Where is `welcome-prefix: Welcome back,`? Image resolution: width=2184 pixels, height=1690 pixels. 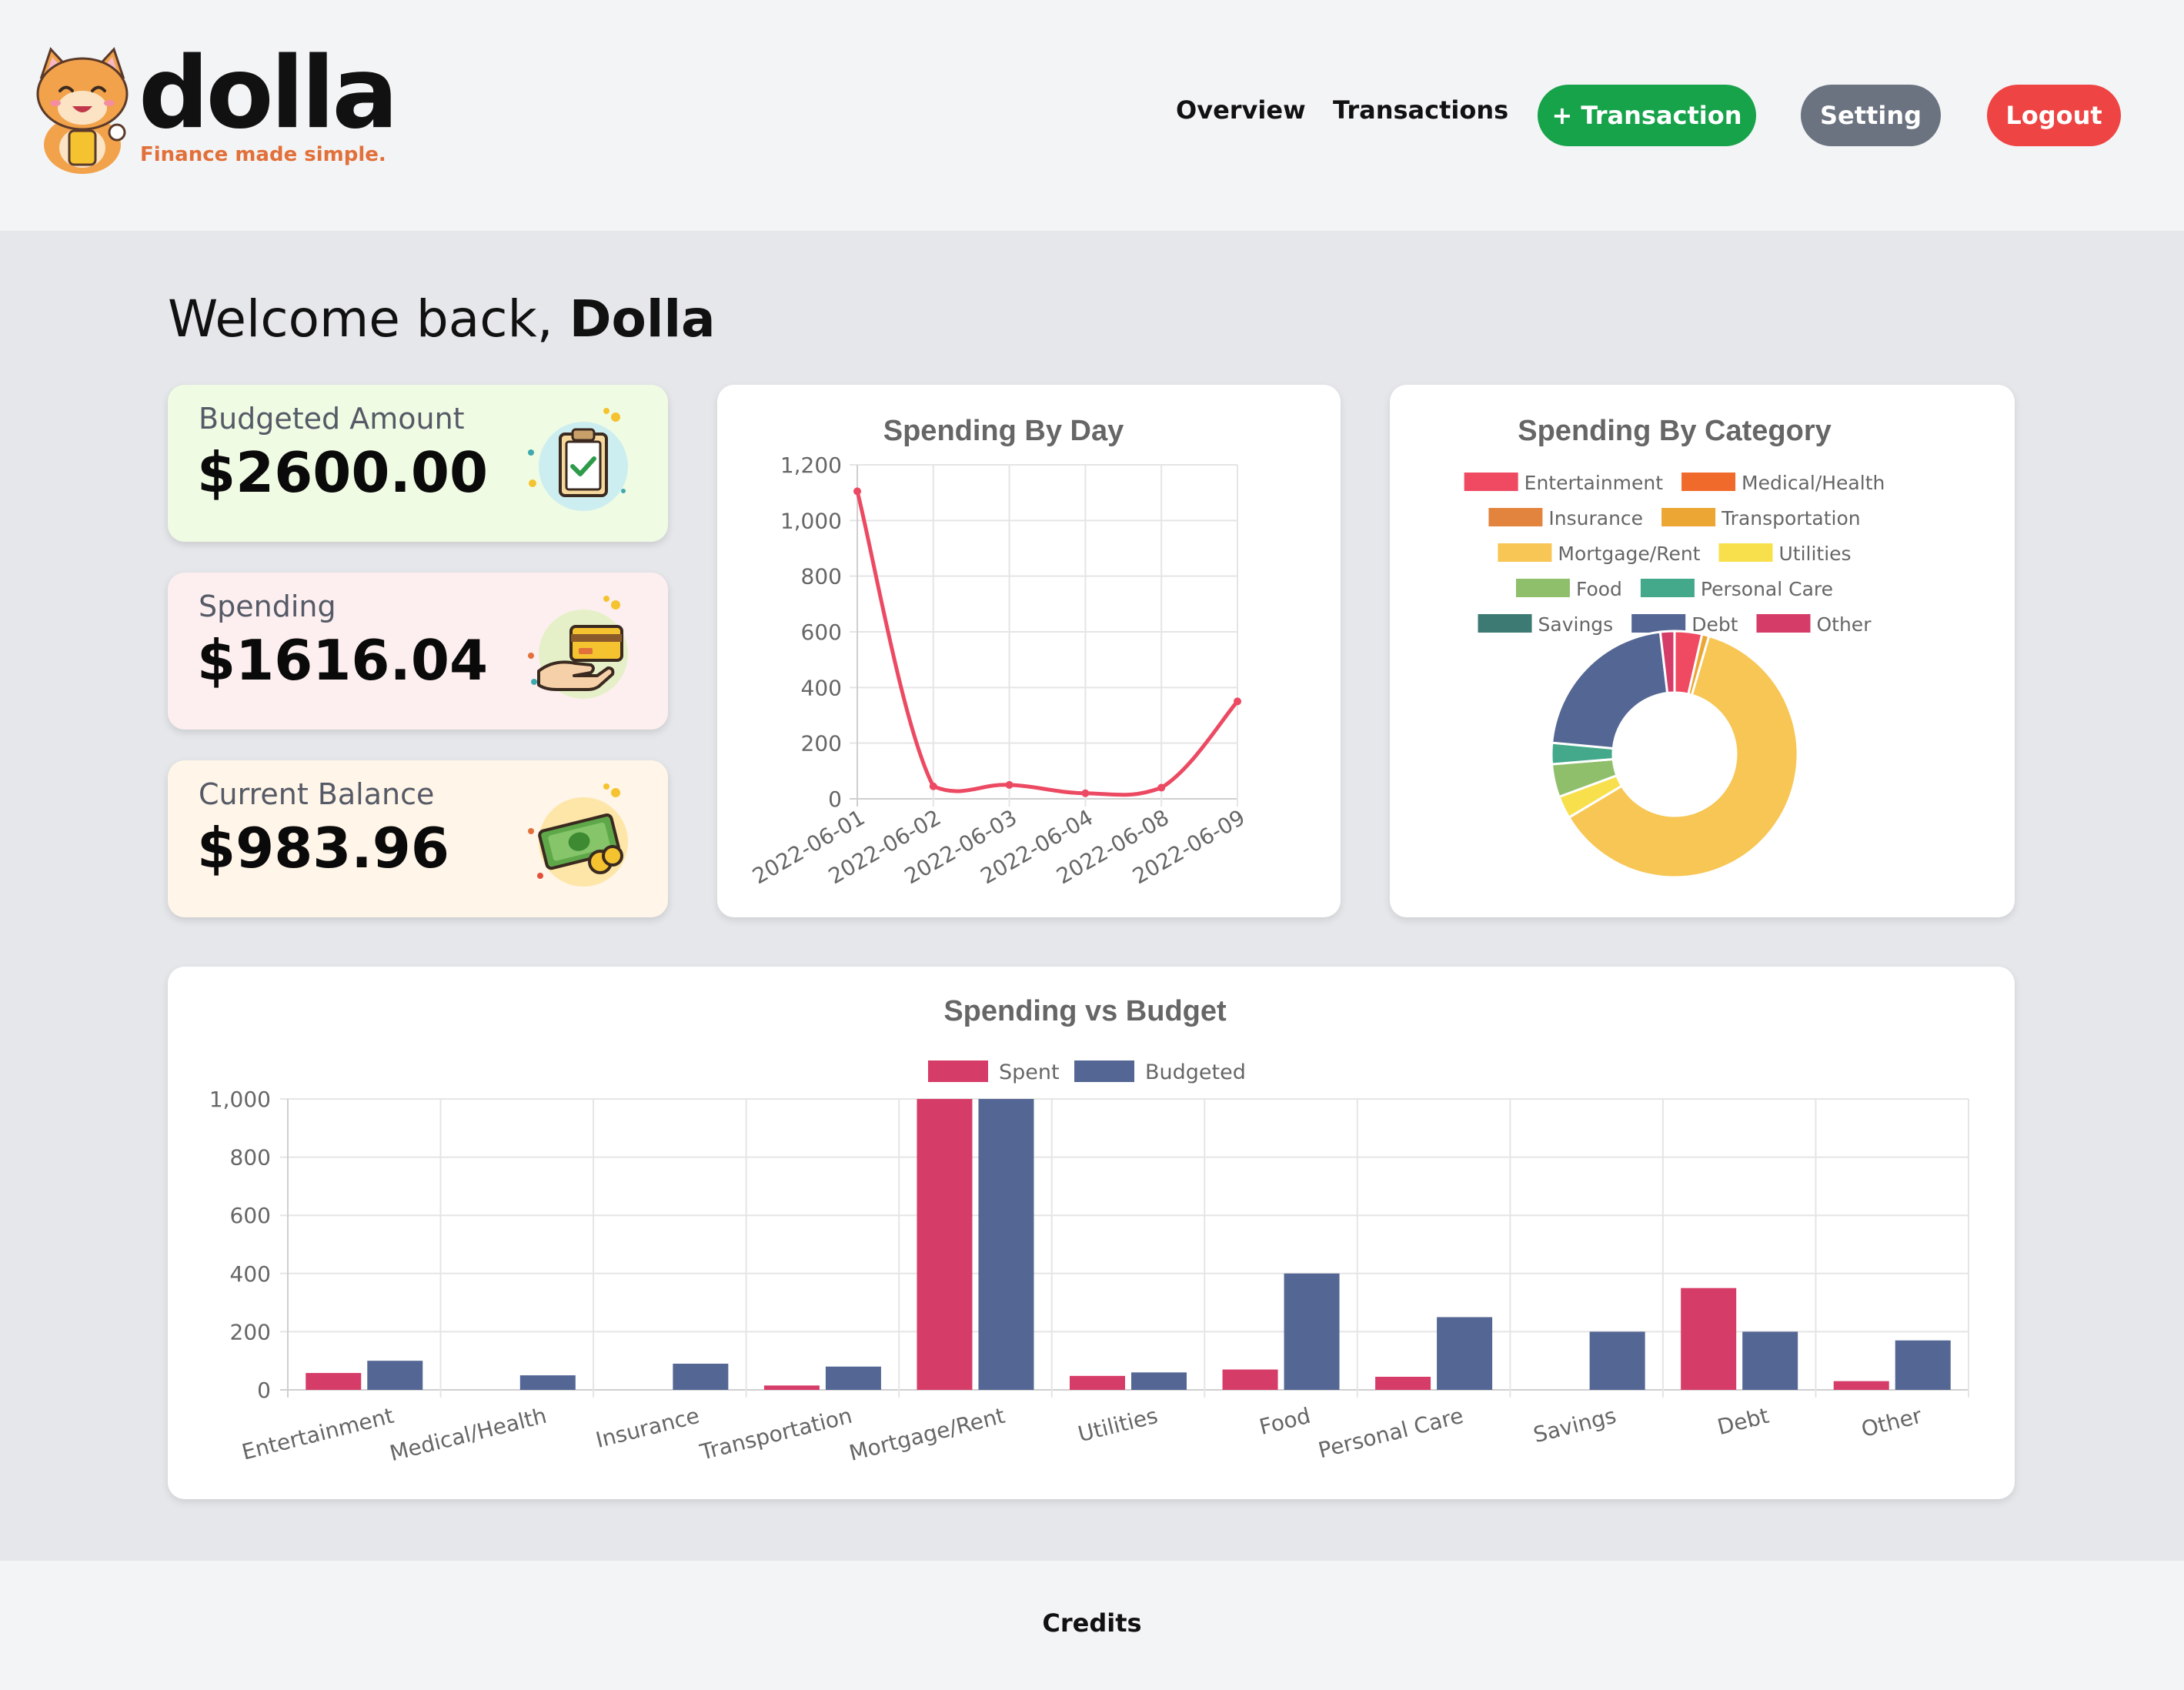 welcome-prefix: Welcome back, is located at coordinates (368, 319).